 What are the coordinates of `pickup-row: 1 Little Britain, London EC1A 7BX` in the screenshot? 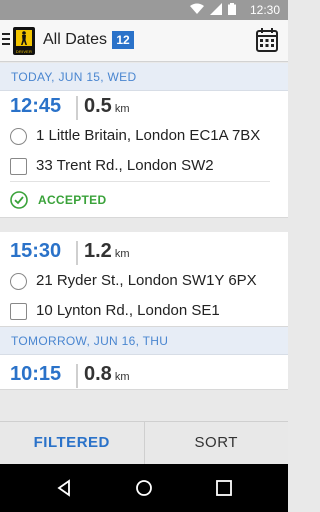 It's located at (144, 136).